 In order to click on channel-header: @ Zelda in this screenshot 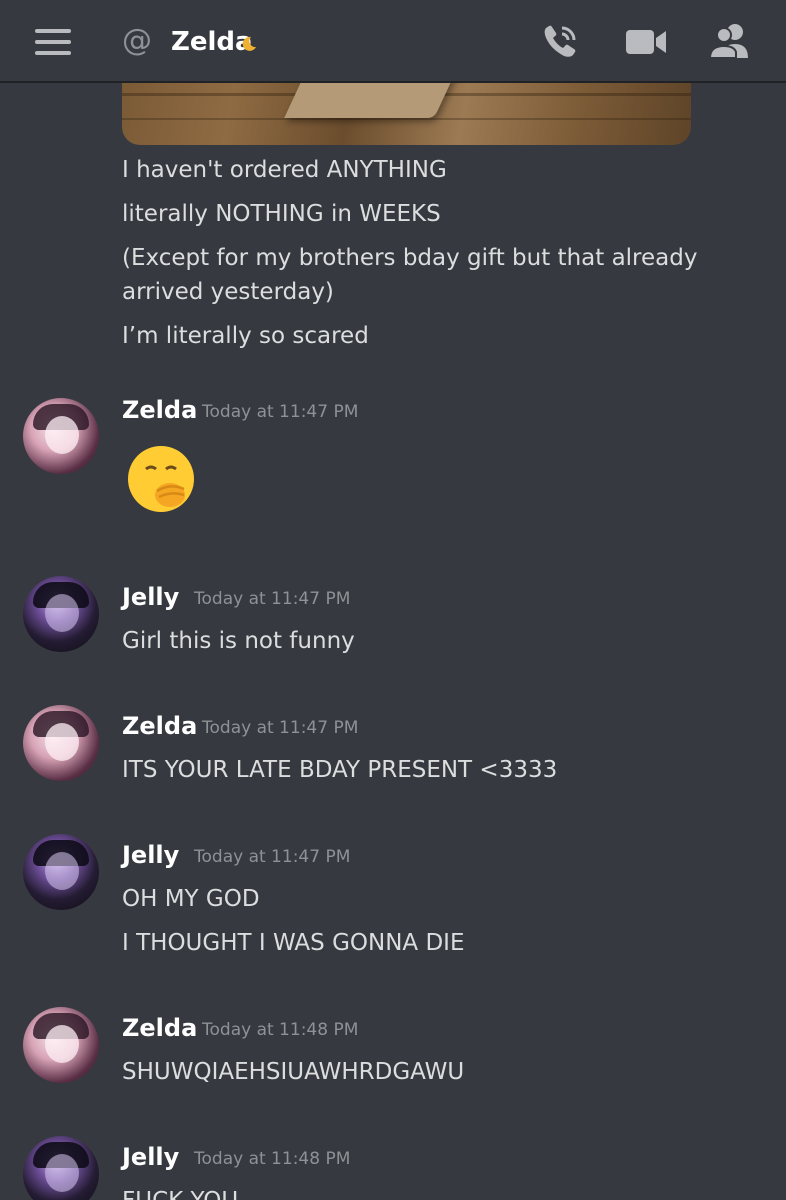, I will do `click(393, 41)`.